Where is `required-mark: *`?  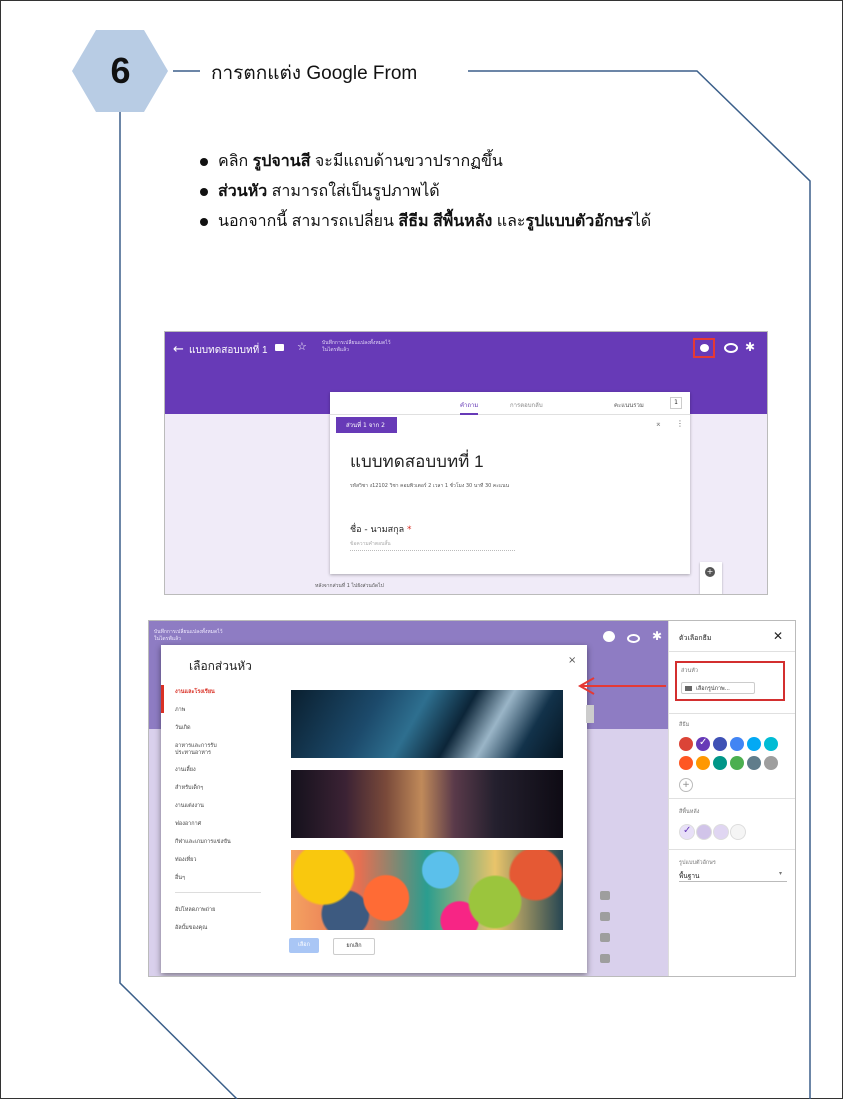 required-mark: * is located at coordinates (409, 530).